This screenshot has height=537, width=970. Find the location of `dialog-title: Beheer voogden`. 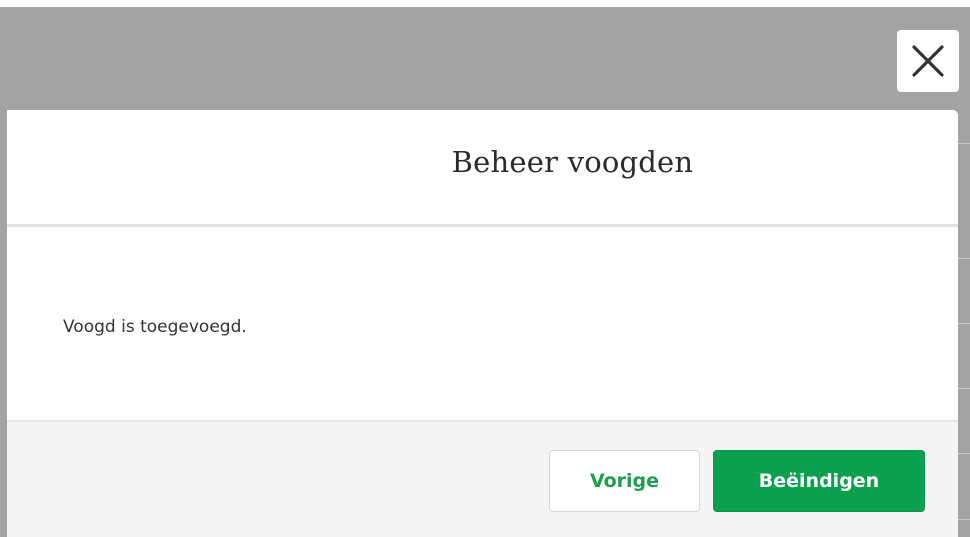

dialog-title: Beheer voogden is located at coordinates (572, 162).